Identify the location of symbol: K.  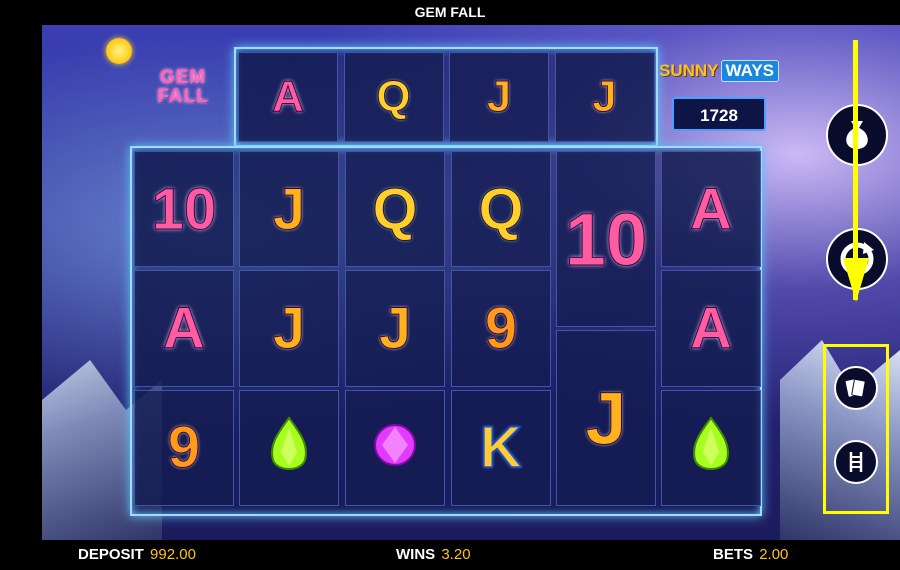
(500, 448).